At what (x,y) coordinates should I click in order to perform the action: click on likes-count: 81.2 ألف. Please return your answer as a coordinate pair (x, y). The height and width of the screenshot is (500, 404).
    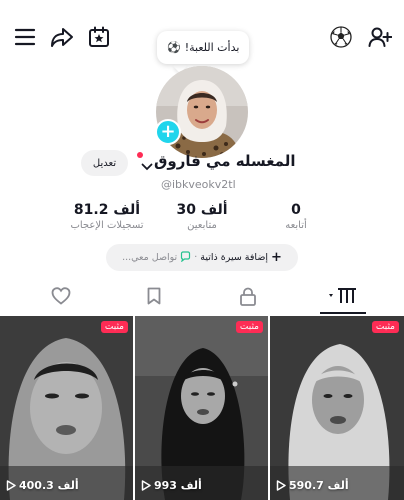
    Looking at the image, I should click on (107, 210).